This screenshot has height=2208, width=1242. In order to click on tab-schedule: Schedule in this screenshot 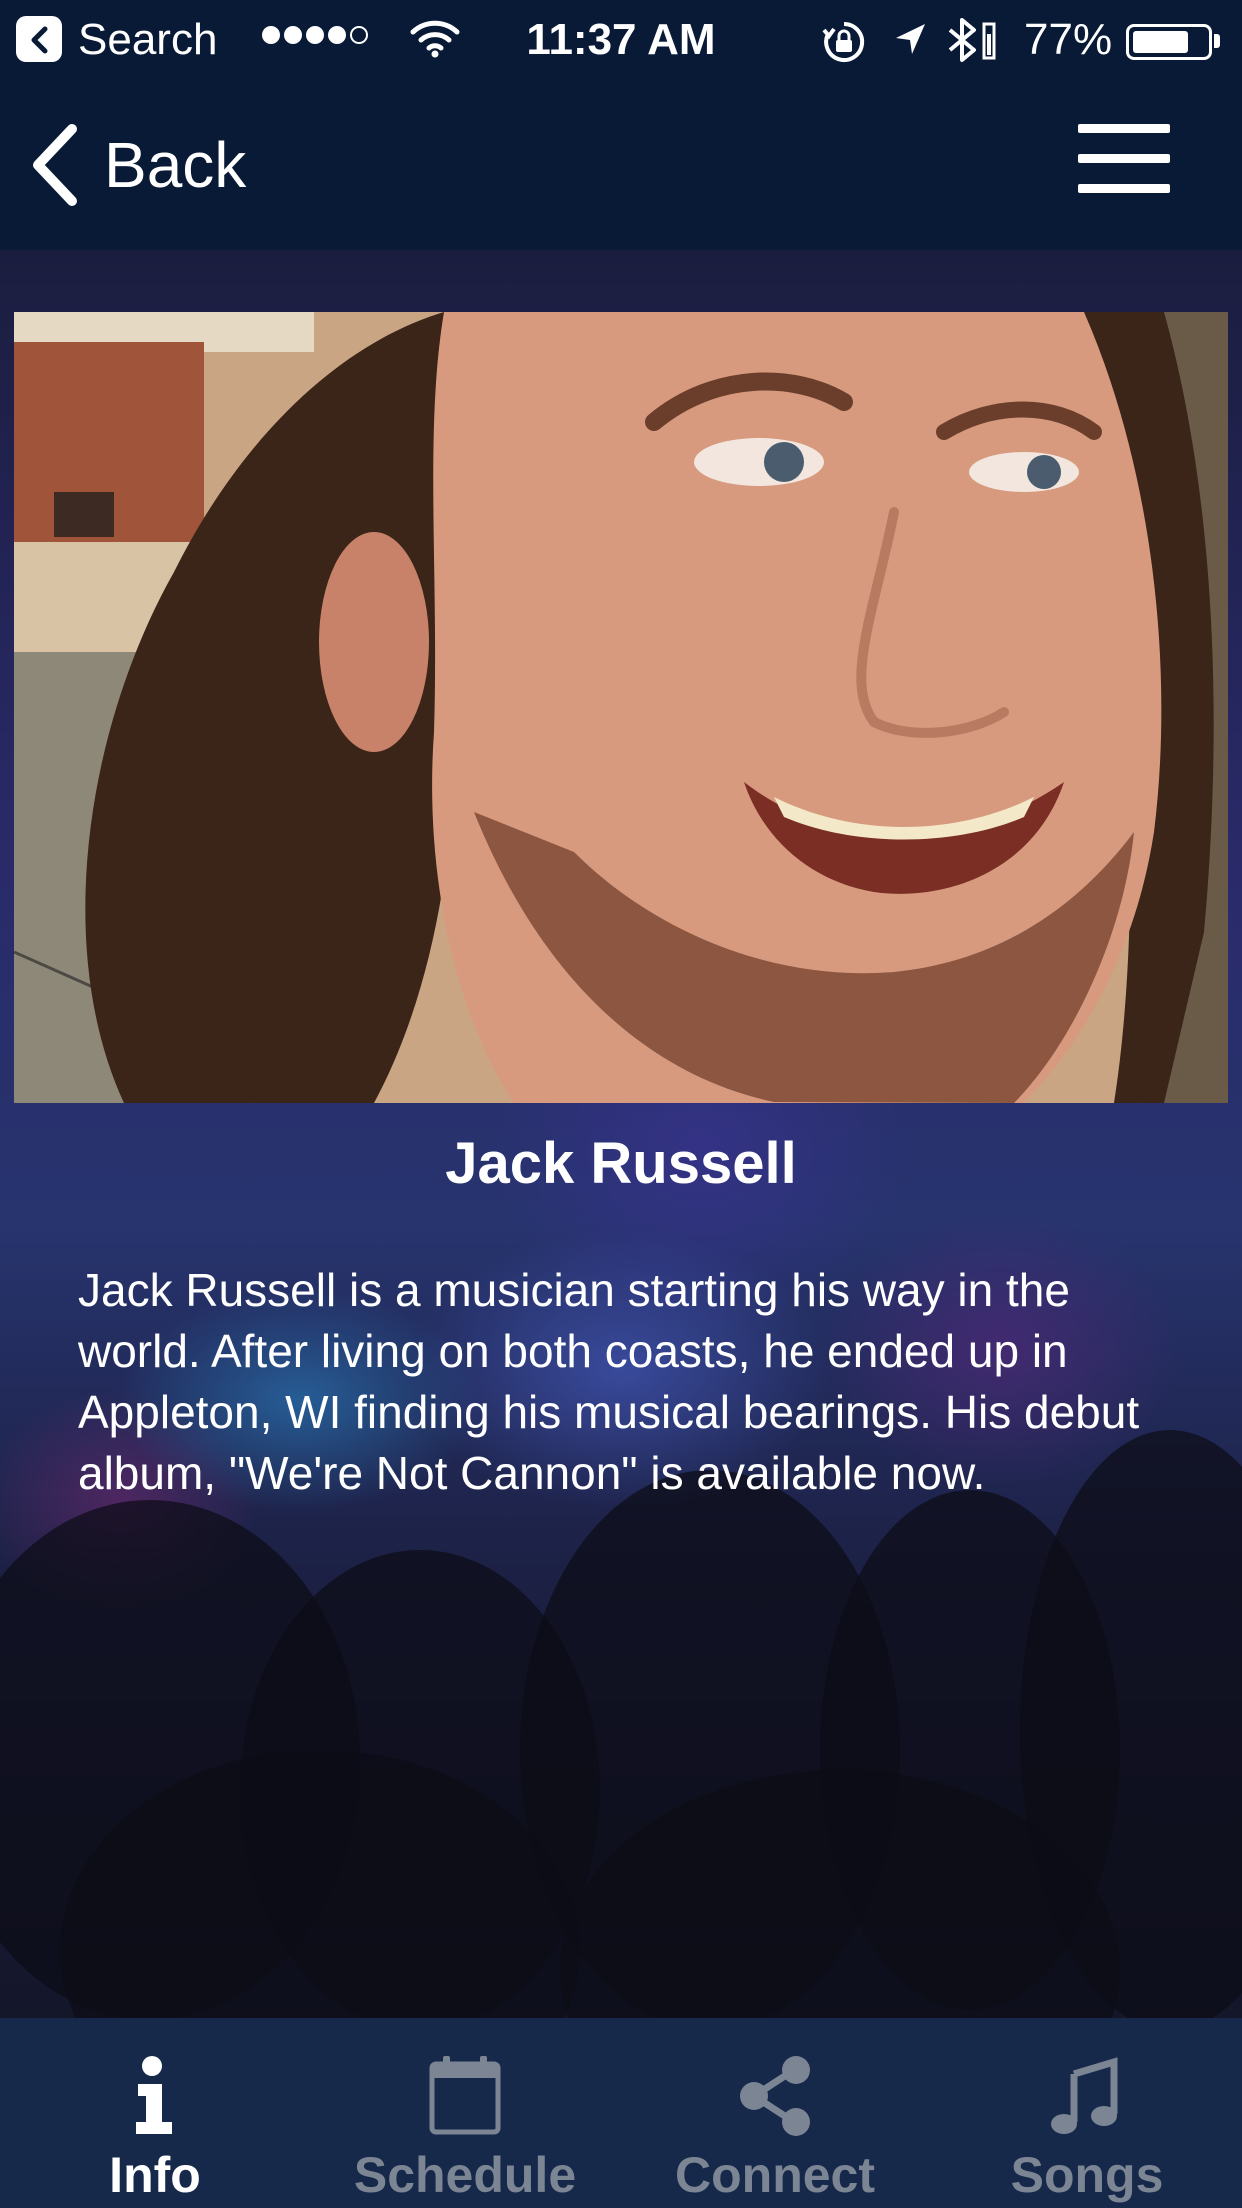, I will do `click(465, 2113)`.